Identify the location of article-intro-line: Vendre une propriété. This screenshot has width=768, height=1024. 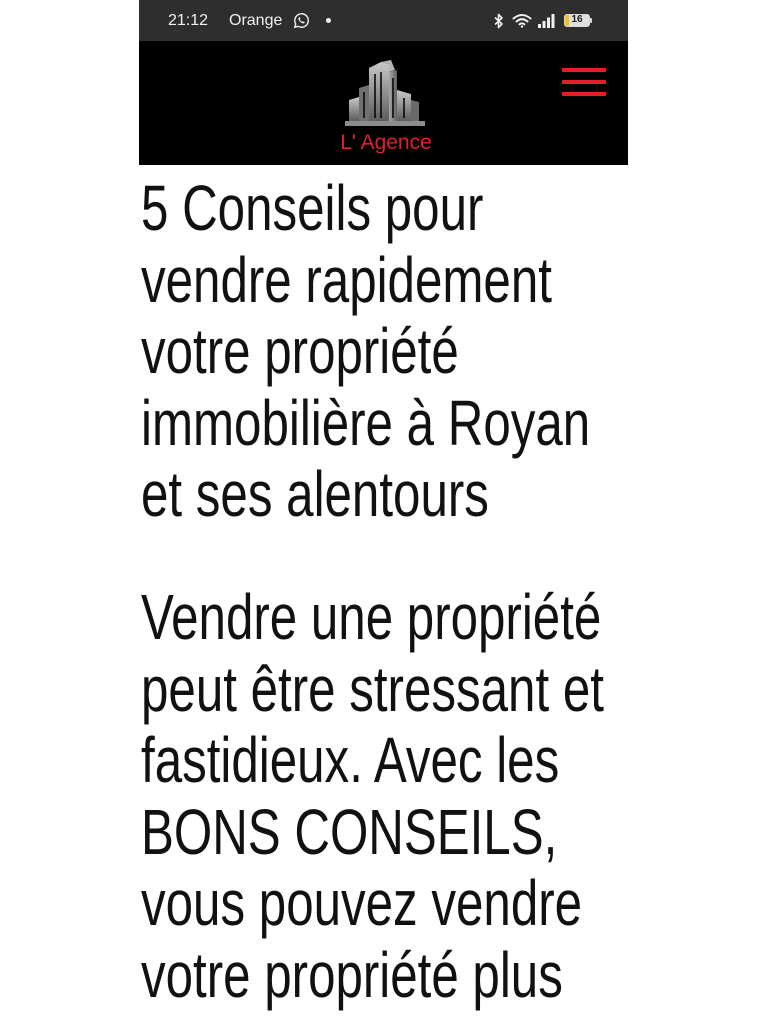
(371, 617).